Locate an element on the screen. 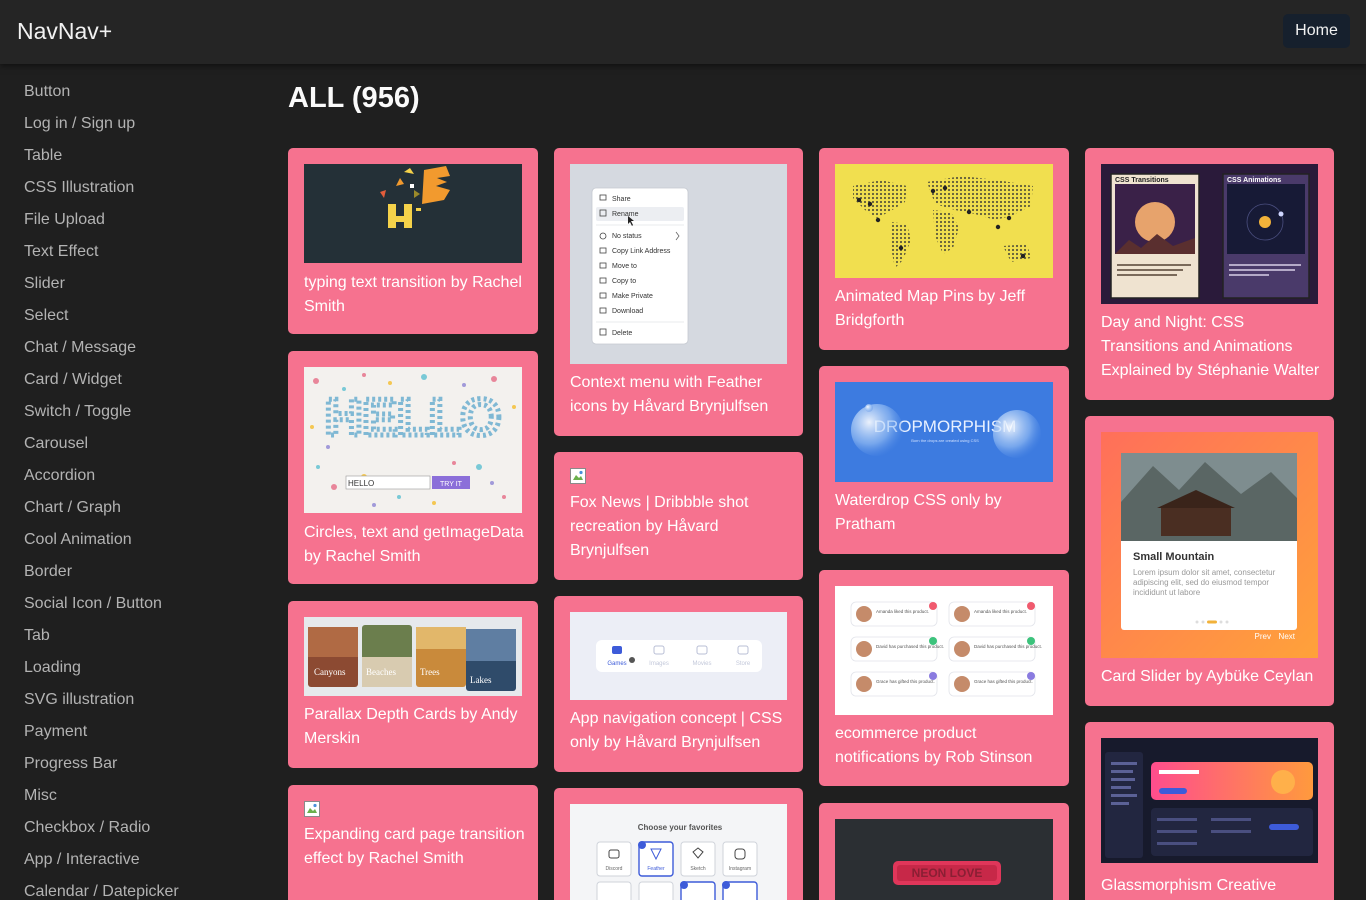 Image resolution: width=1366 pixels, height=900 pixels. svg-text: Trees is located at coordinates (430, 672).